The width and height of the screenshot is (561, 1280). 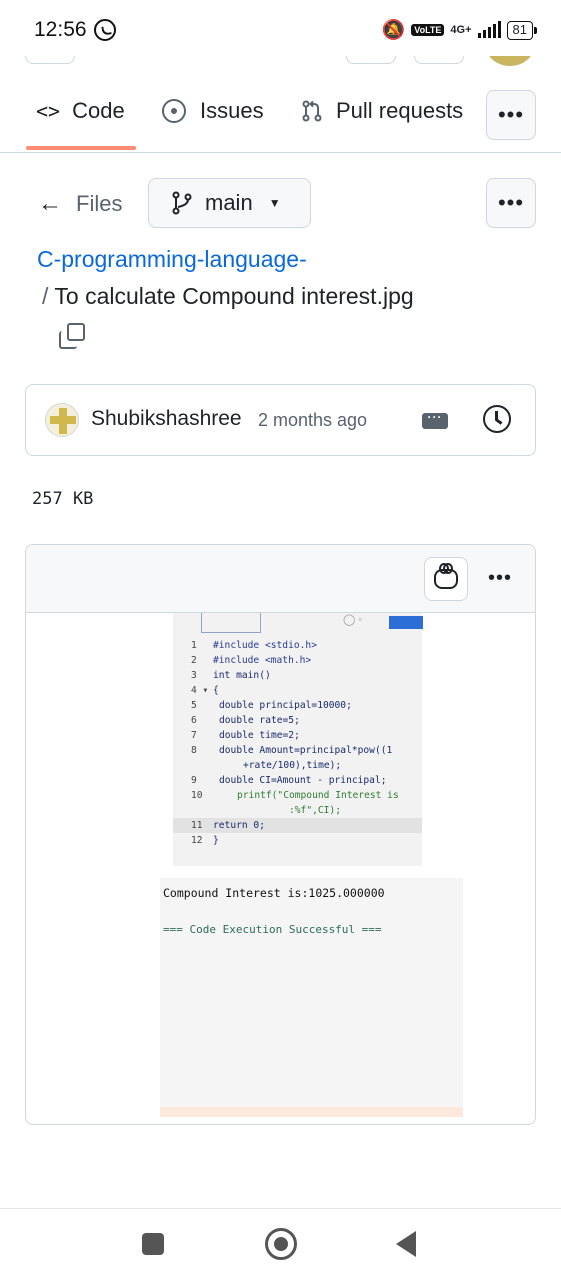 What do you see at coordinates (232, 110) in the screenshot?
I see `tab-issues-label: Issues` at bounding box center [232, 110].